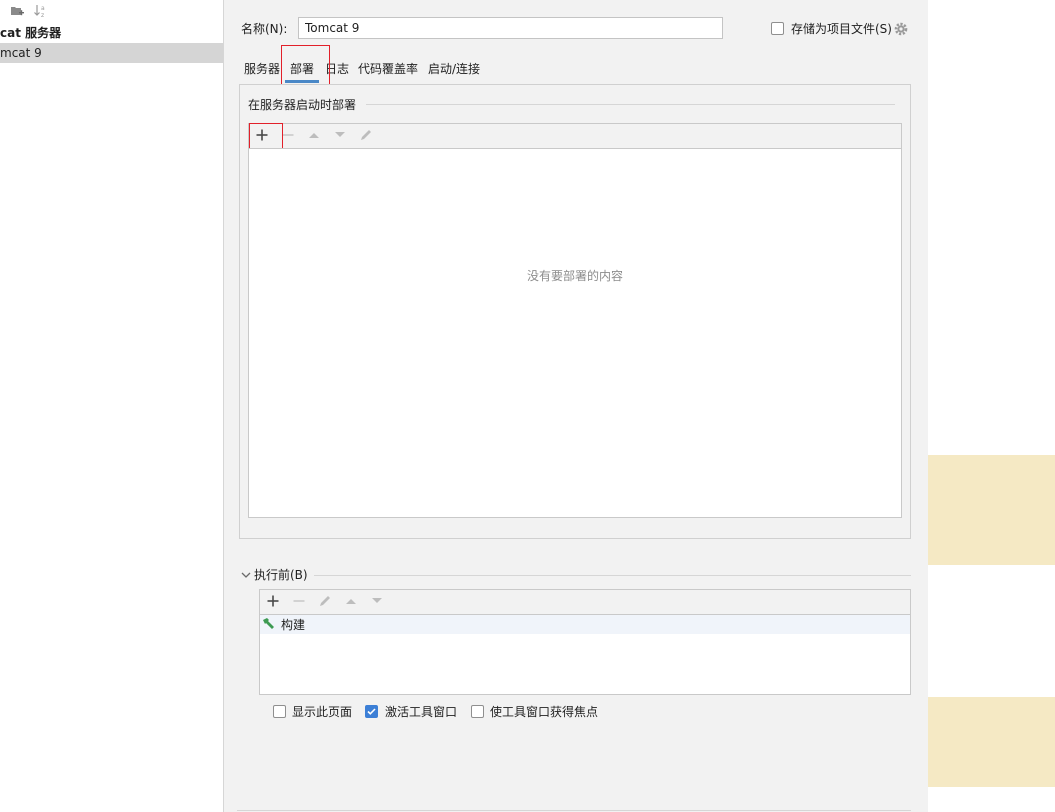 The image size is (1055, 812). Describe the element at coordinates (269, 624) in the screenshot. I see `hammer-icon` at that location.